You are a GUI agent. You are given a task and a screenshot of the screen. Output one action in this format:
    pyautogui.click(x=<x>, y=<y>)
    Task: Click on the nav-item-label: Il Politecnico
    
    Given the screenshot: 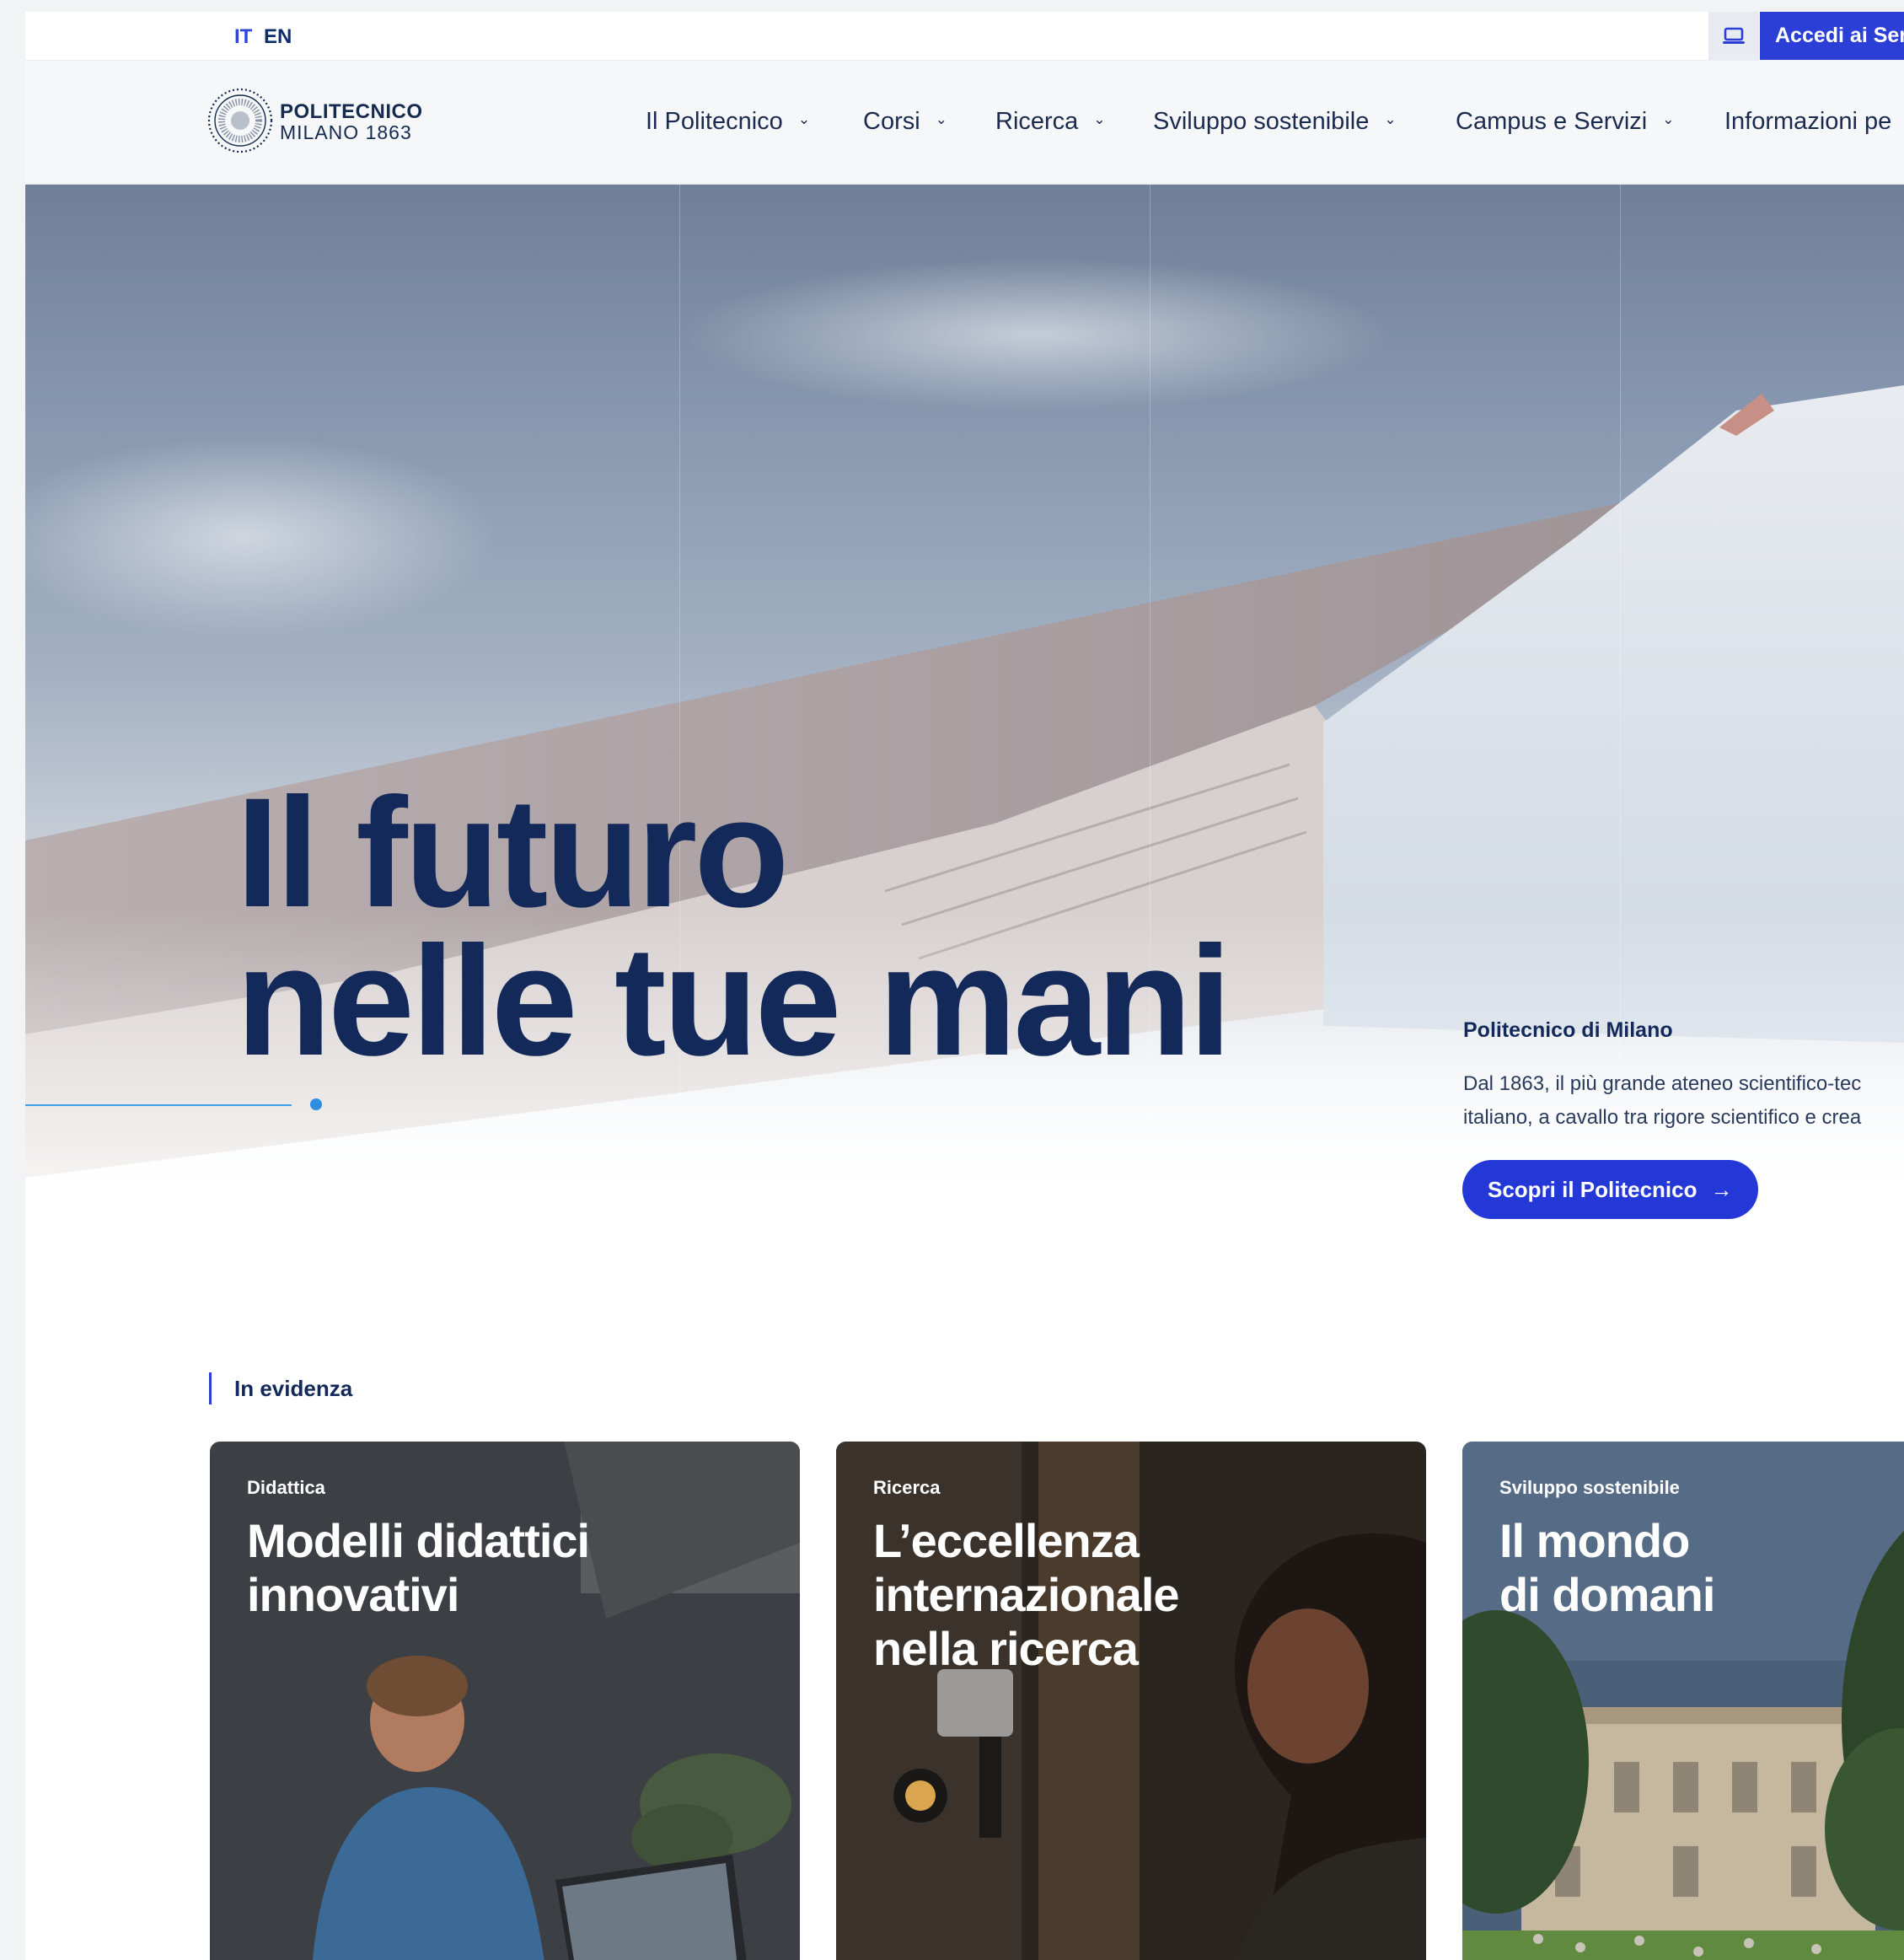 What is the action you would take?
    pyautogui.click(x=714, y=122)
    